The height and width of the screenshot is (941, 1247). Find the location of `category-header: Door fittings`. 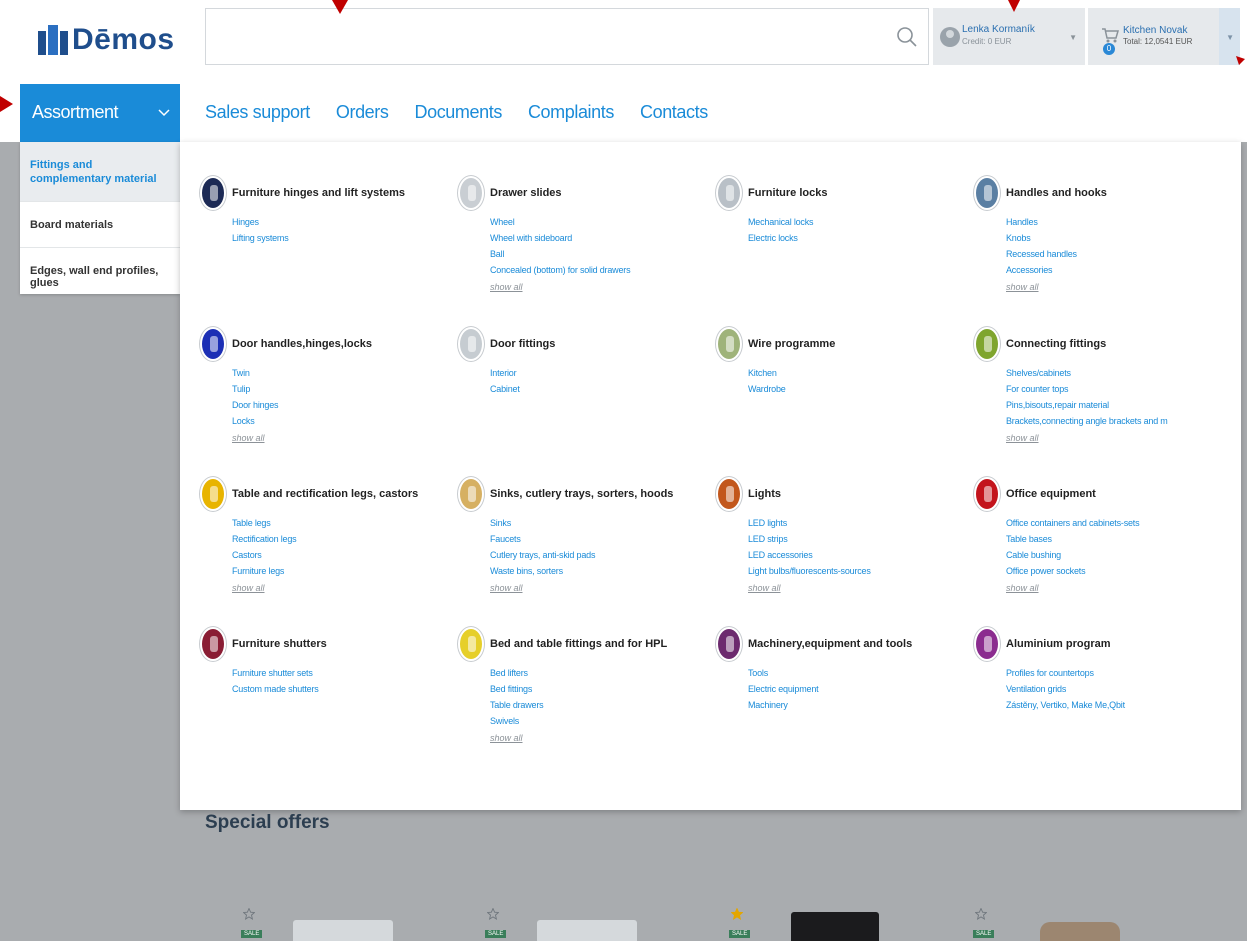

category-header: Door fittings is located at coordinates (580, 344).